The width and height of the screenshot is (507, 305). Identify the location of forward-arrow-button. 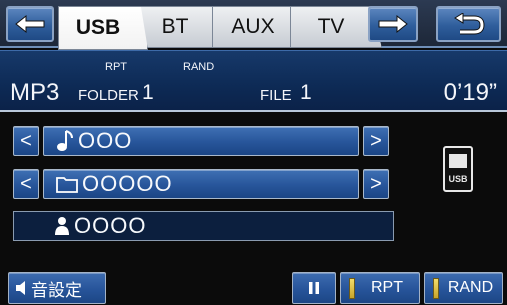
(393, 24).